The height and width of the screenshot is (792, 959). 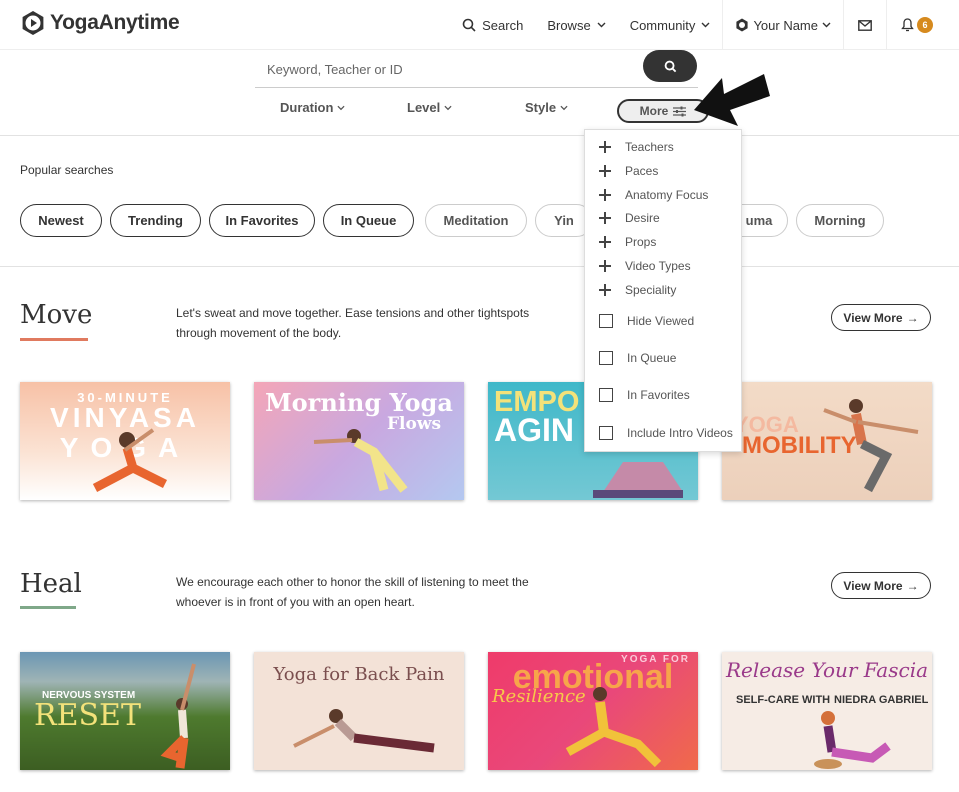 What do you see at coordinates (541, 107) in the screenshot?
I see `filter-style-label: Style` at bounding box center [541, 107].